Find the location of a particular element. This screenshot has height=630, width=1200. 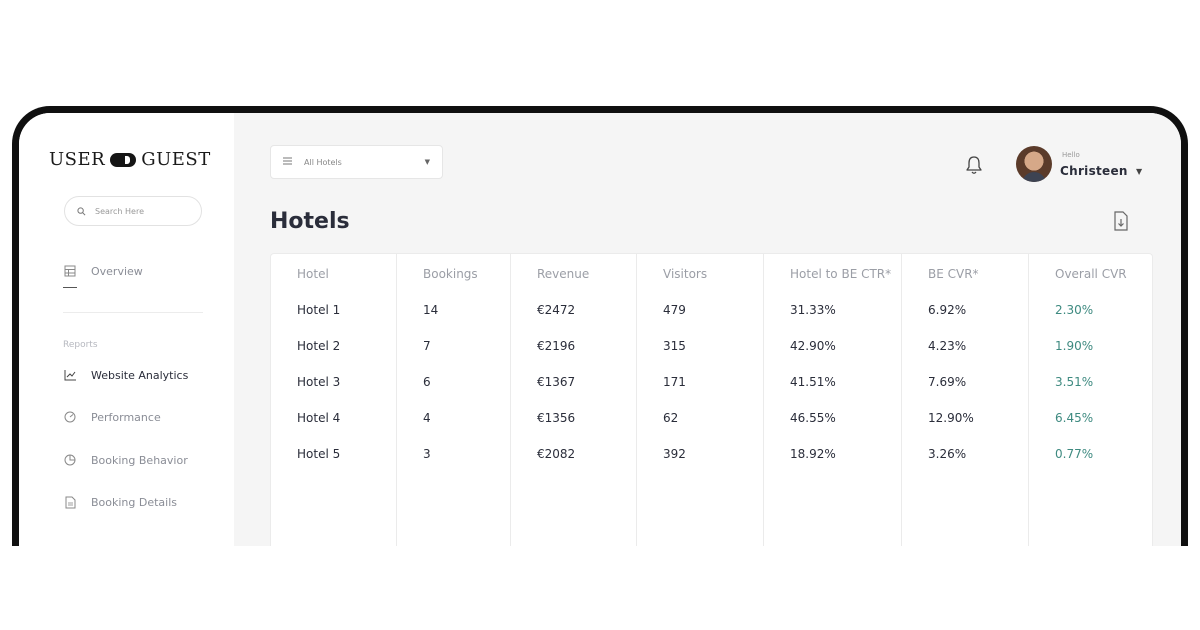

table-cell: €2472 is located at coordinates (556, 310).